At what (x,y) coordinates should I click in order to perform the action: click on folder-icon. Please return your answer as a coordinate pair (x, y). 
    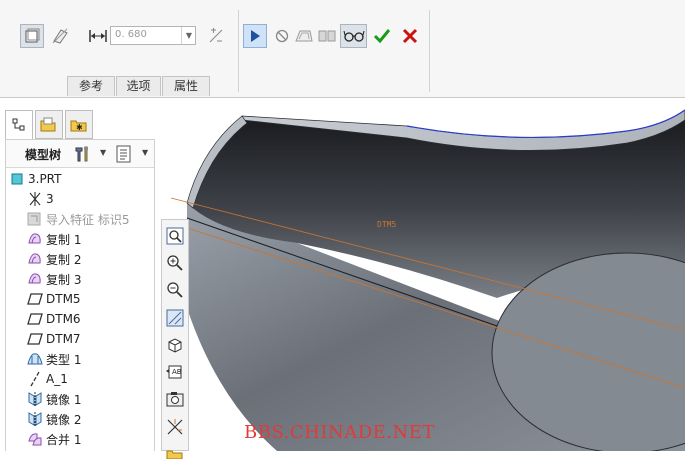
    Looking at the image, I should click on (48, 124).